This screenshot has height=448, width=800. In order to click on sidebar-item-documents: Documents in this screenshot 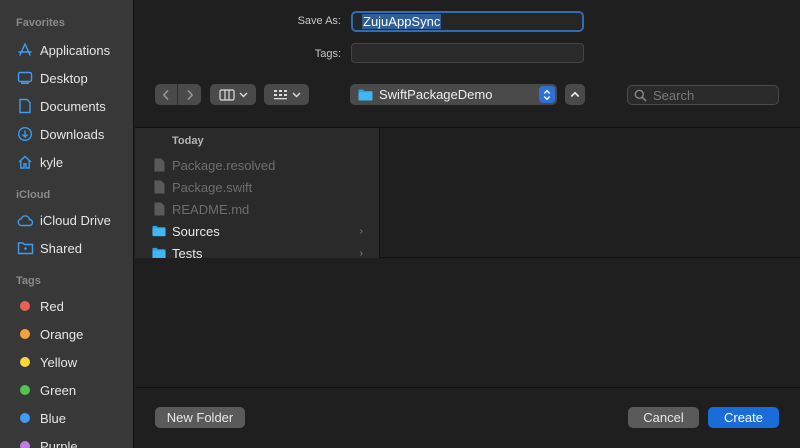, I will do `click(66, 106)`.